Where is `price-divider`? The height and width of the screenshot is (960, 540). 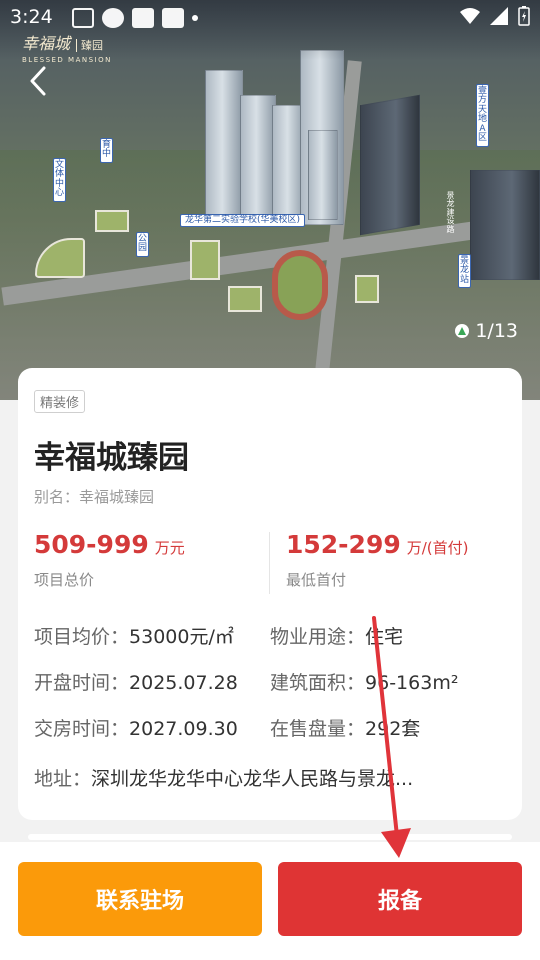
price-divider is located at coordinates (269, 563).